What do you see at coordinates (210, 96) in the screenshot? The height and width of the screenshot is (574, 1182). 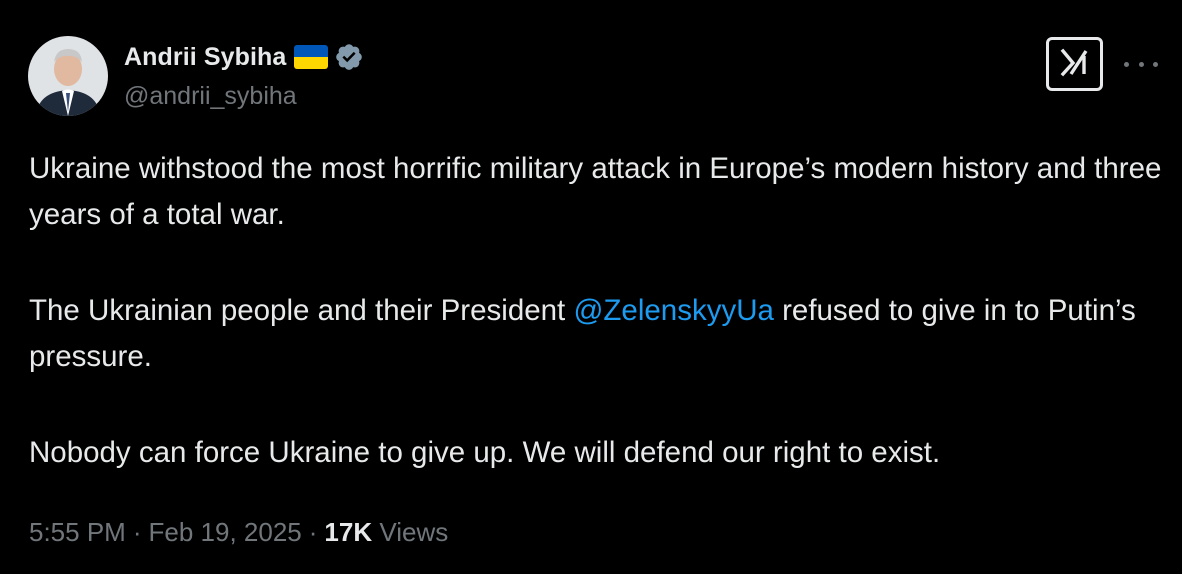 I see `author-handle: @andrii_sybiha` at bounding box center [210, 96].